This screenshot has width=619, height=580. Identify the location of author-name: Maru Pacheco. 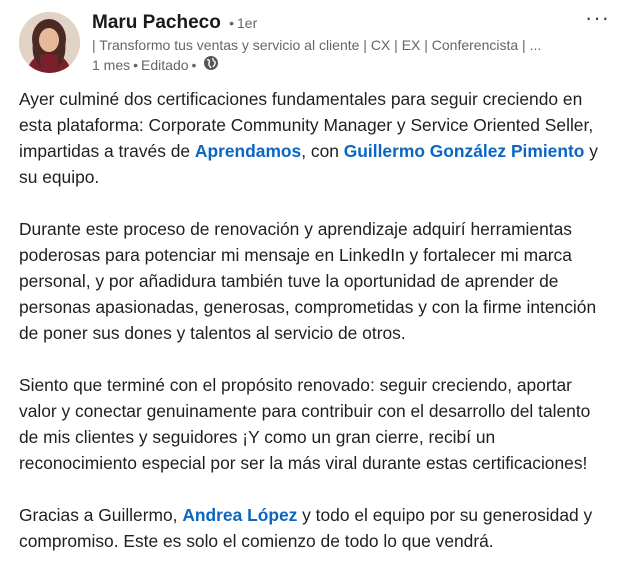
(156, 22).